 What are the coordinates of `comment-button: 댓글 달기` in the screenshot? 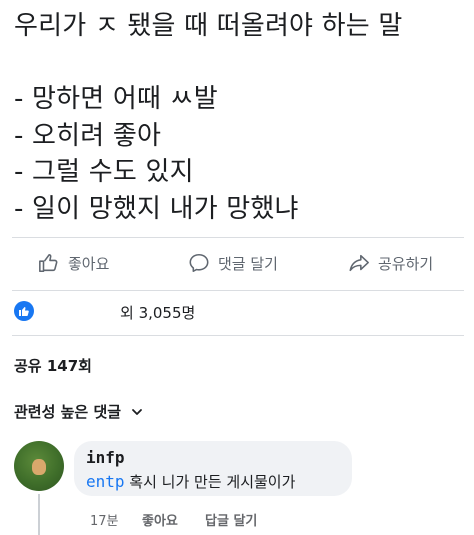 It's located at (233, 263).